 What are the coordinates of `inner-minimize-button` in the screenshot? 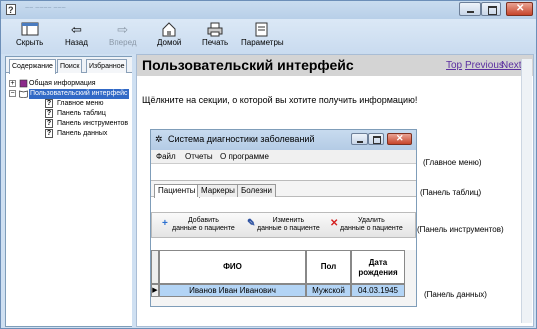 It's located at (359, 139).